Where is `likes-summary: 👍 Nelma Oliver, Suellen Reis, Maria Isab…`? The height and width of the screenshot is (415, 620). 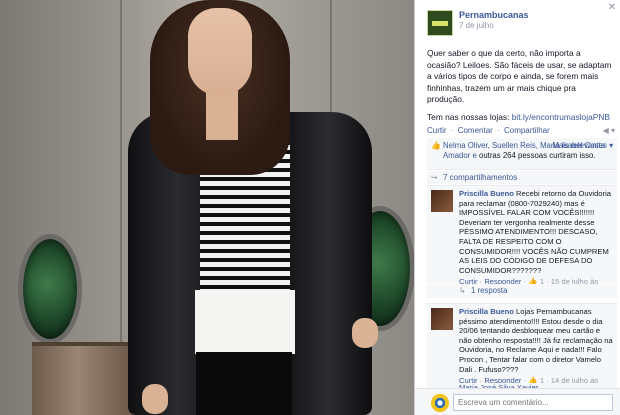 likes-summary: 👍 Nelma Oliver, Suellen Reis, Maria Isab… is located at coordinates (522, 154).